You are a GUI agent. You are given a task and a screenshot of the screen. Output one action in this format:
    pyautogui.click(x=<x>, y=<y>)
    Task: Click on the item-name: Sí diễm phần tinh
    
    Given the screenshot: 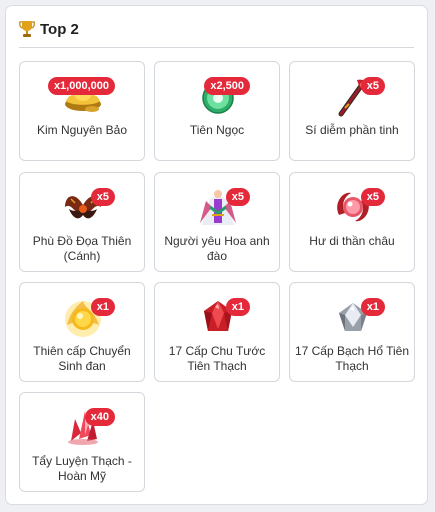 What is the action you would take?
    pyautogui.click(x=352, y=130)
    